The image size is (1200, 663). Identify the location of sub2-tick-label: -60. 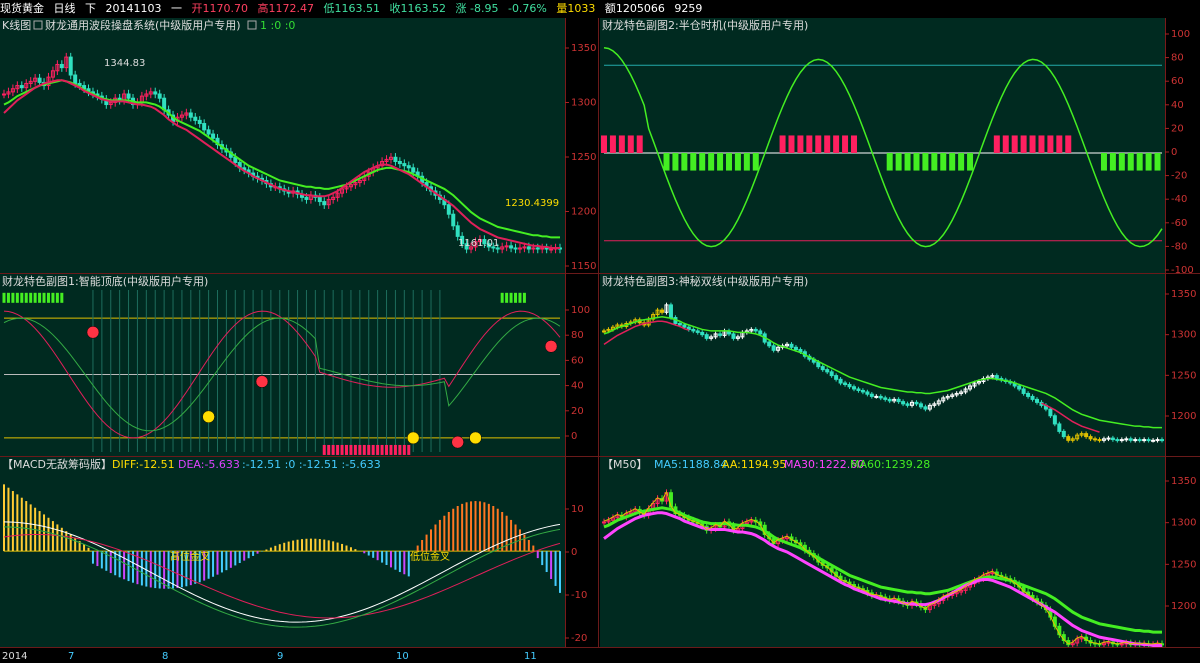
(1179, 223).